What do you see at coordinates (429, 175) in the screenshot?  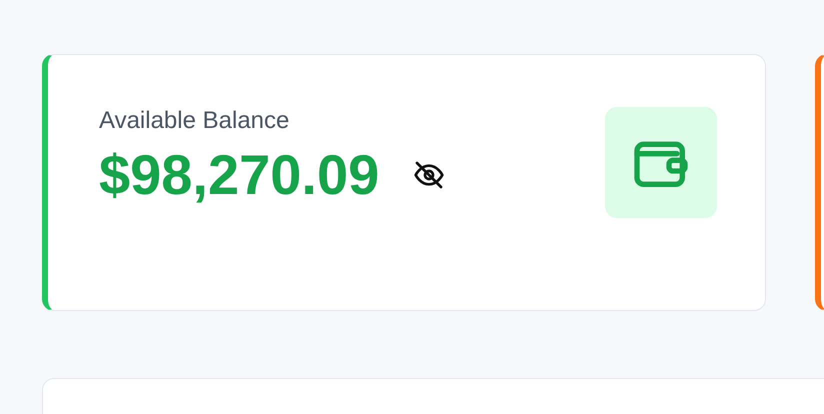 I see `eye-off-icon` at bounding box center [429, 175].